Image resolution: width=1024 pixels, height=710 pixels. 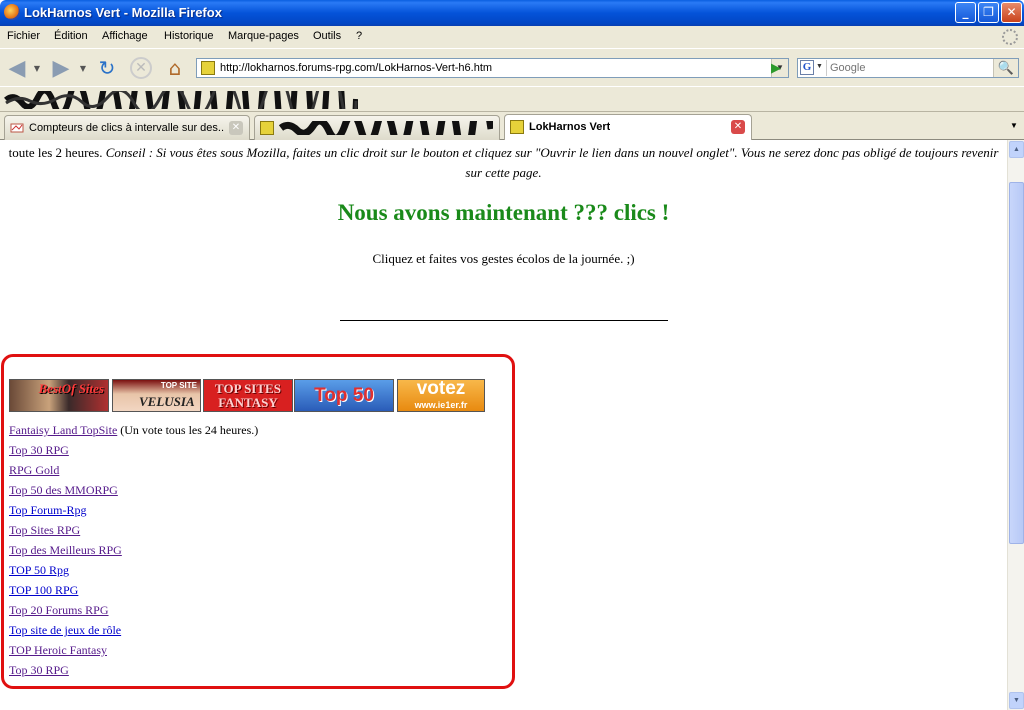 I want to click on site-link: Top 20 Forums RPG, so click(x=59, y=610).